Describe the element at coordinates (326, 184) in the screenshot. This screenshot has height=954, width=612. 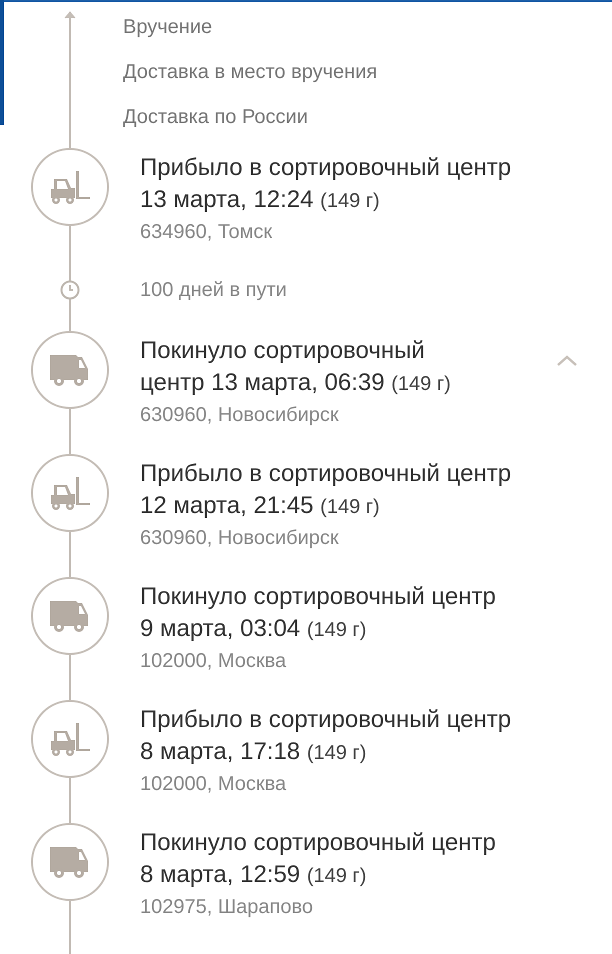
I see `event-title: Прибыло в сортировочный центр 13 марта, 12:24 (149 г)` at that location.